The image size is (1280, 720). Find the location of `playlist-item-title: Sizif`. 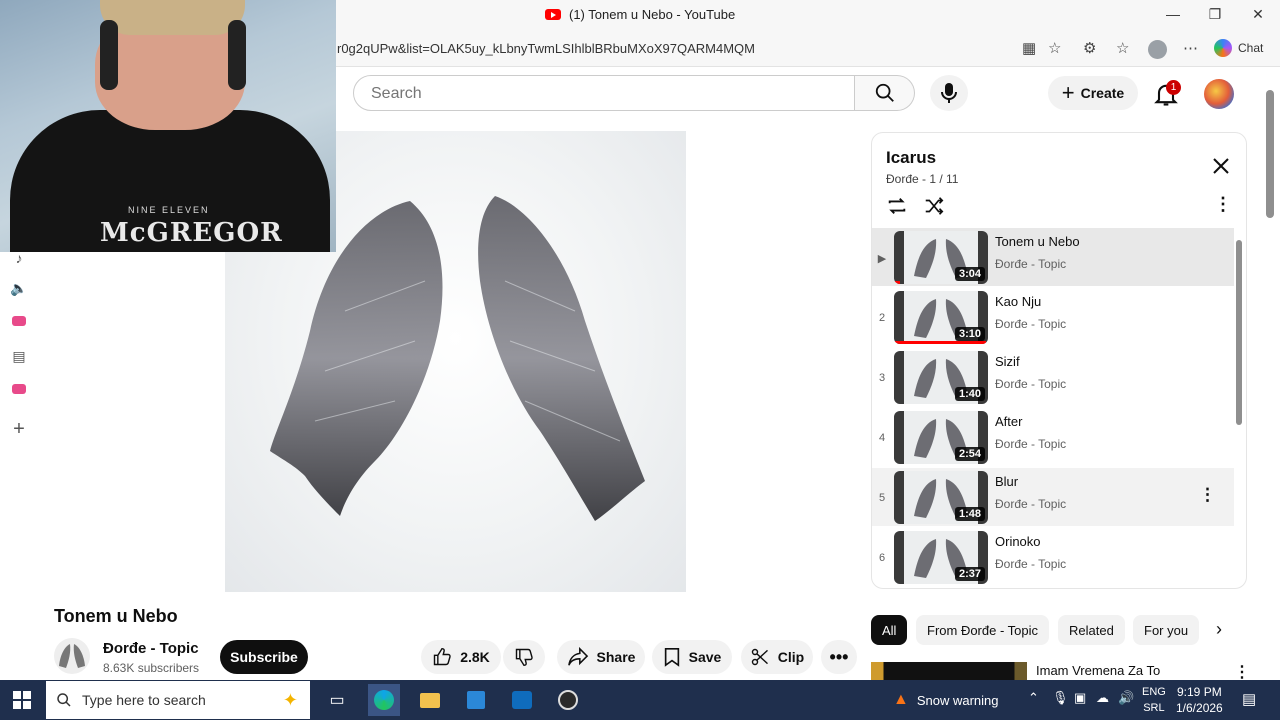

playlist-item-title: Sizif is located at coordinates (1007, 361).